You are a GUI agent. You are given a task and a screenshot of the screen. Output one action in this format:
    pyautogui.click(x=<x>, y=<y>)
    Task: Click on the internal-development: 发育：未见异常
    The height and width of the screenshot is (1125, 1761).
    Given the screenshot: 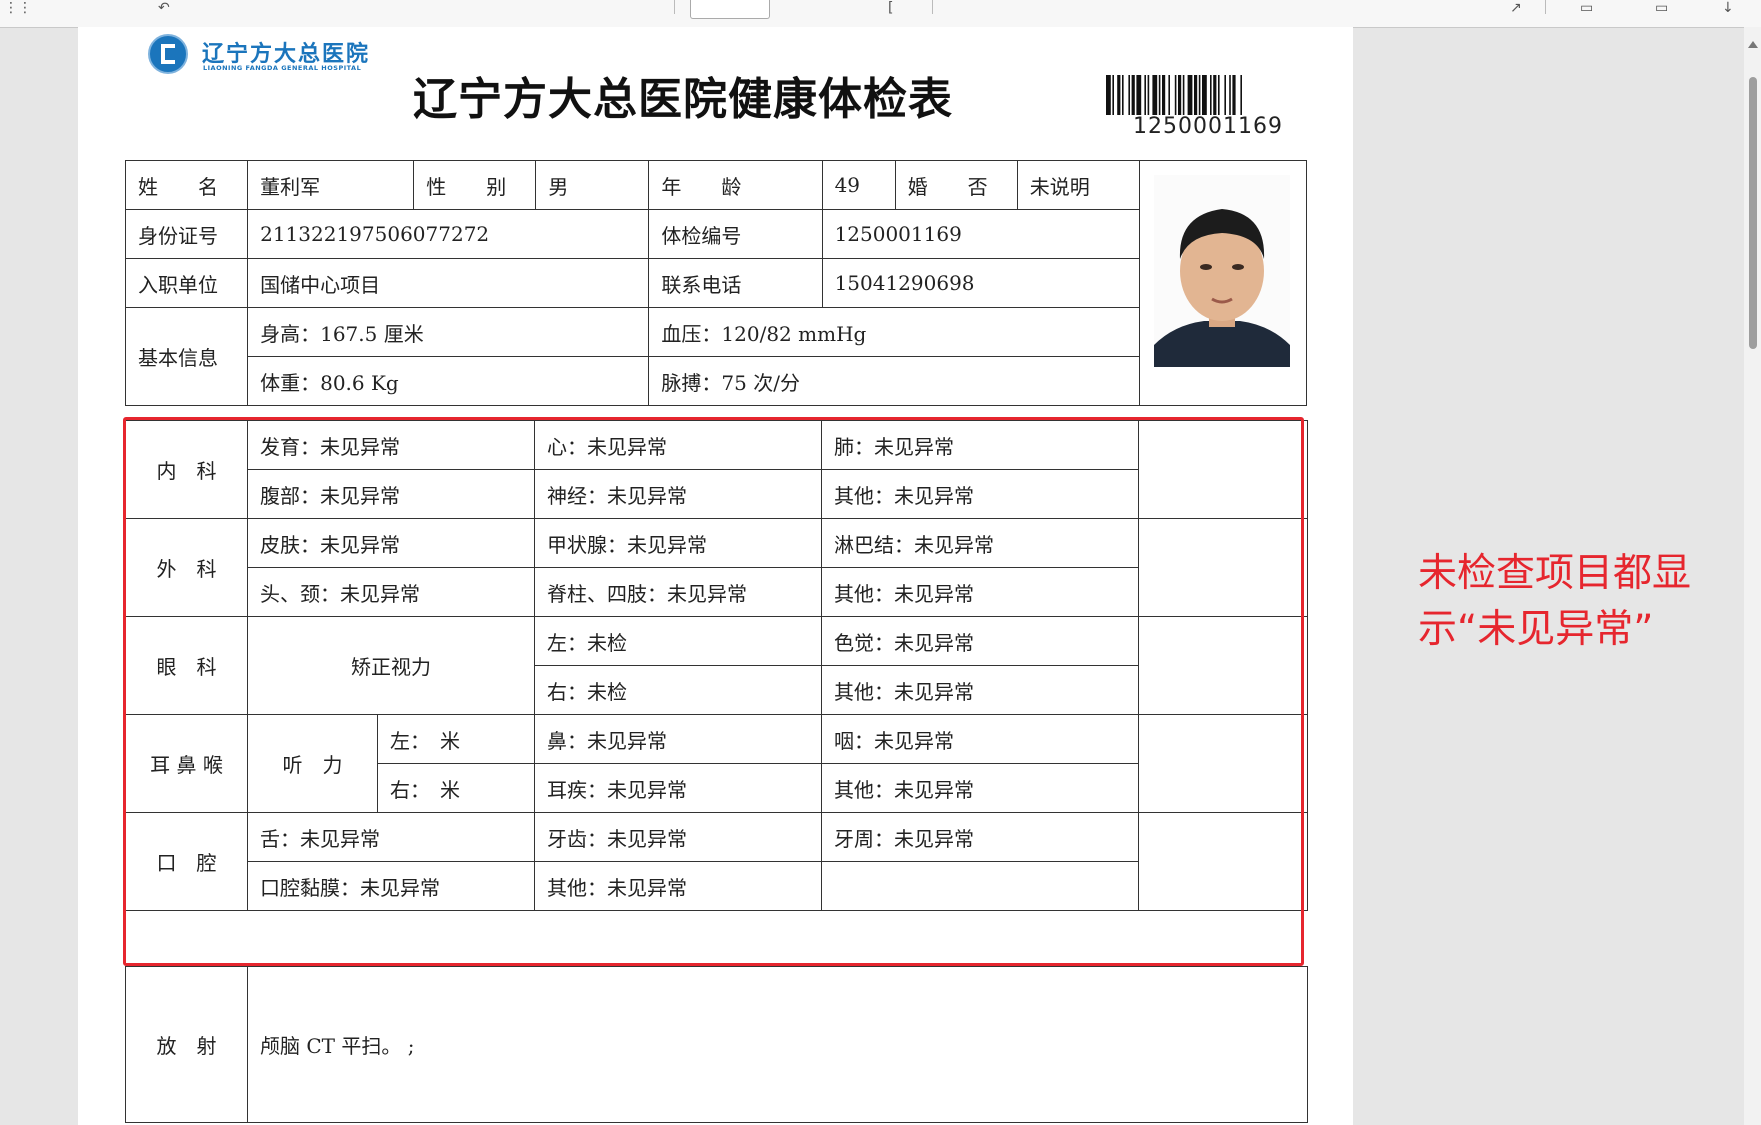 What is the action you would take?
    pyautogui.click(x=391, y=445)
    